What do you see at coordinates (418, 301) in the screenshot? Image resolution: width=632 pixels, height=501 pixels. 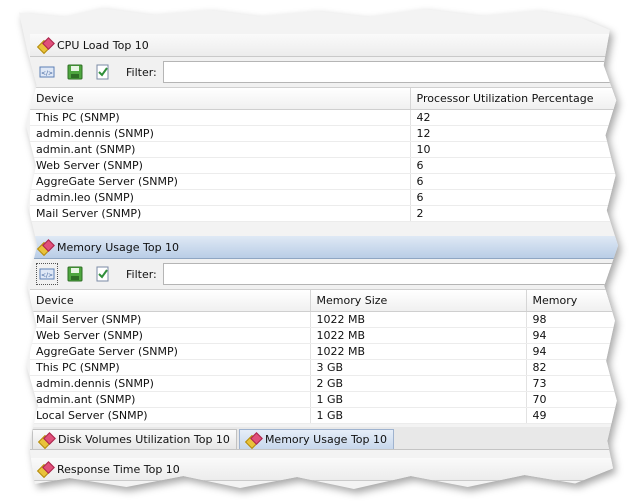 I see `column-header-memory-size: Memory Size` at bounding box center [418, 301].